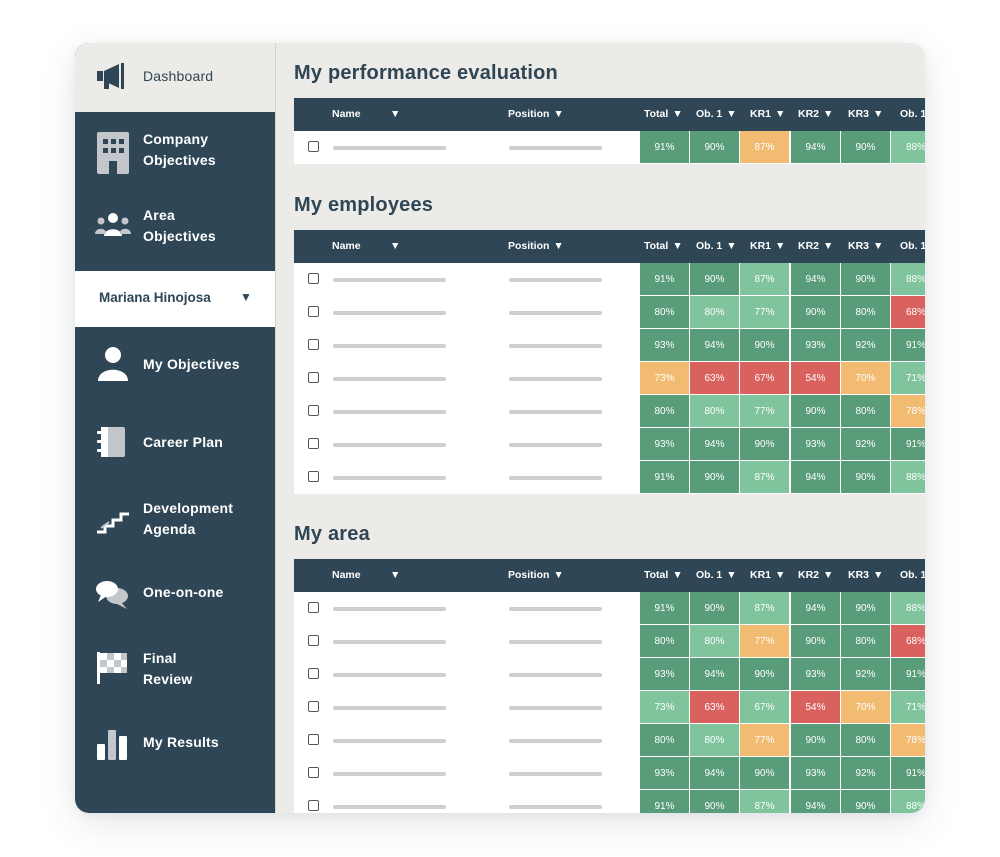 The width and height of the screenshot is (1000, 857). I want to click on sidebar-item-my-results: My Results, so click(175, 748).